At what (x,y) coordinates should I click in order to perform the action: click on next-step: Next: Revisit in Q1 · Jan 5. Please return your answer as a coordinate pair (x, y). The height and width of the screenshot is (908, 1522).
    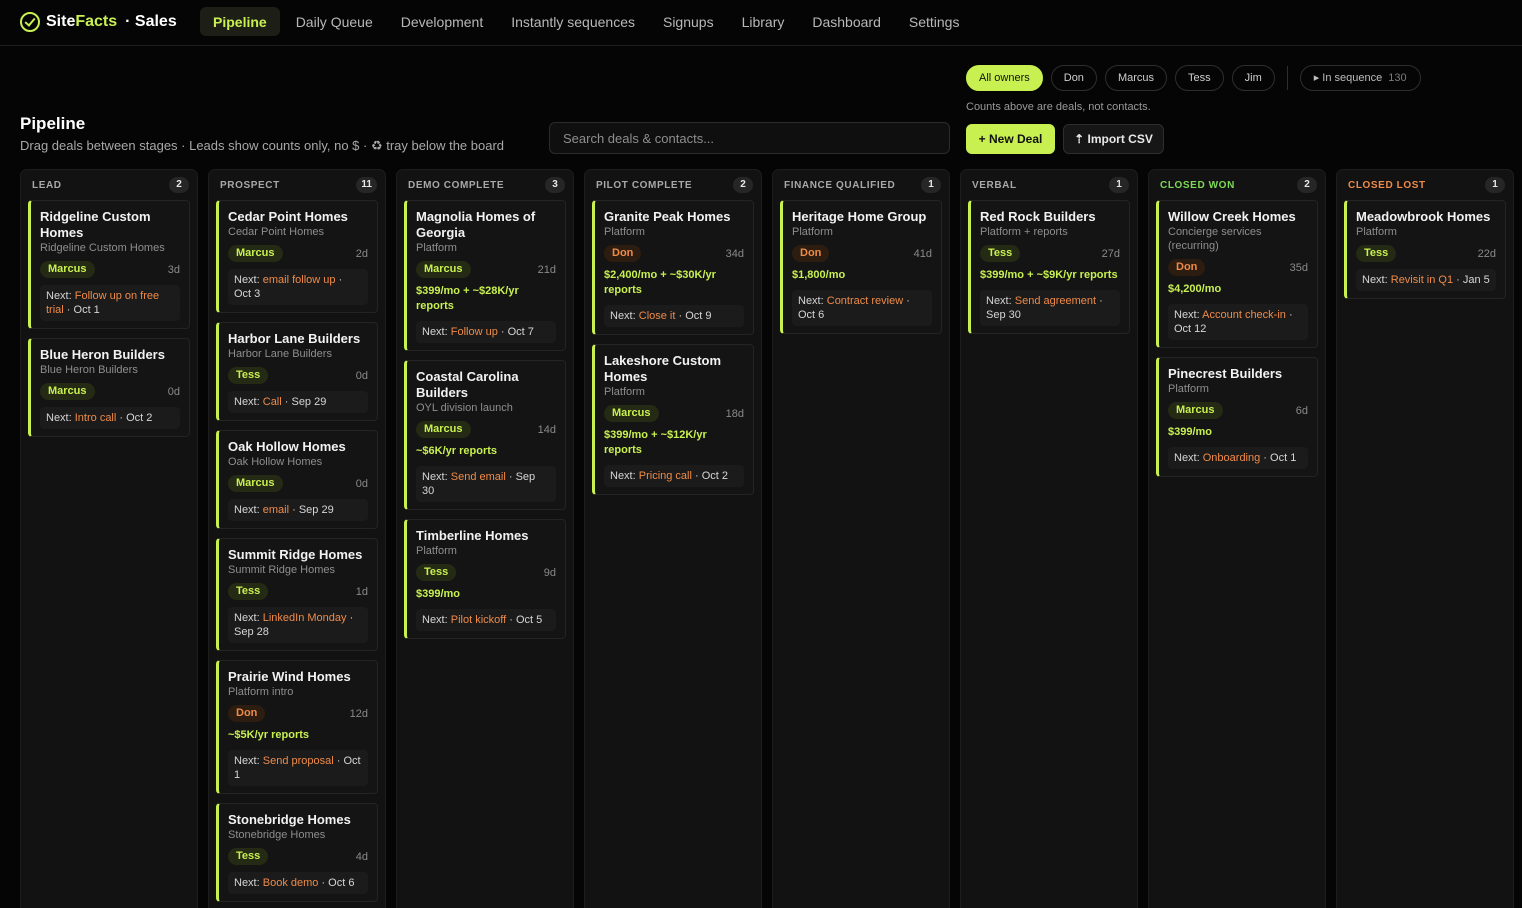
    Looking at the image, I should click on (1426, 280).